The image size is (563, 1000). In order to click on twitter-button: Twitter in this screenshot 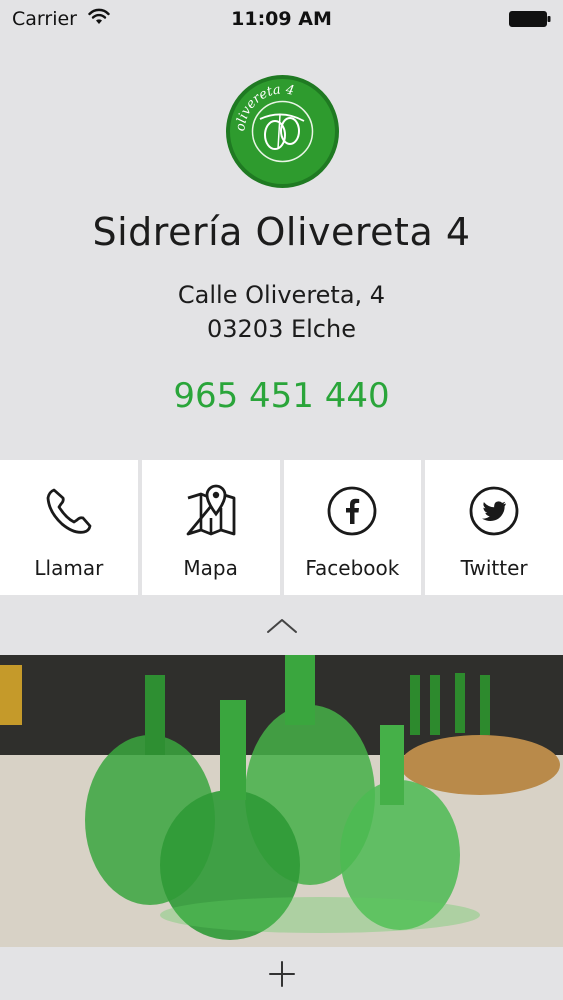, I will do `click(494, 527)`.